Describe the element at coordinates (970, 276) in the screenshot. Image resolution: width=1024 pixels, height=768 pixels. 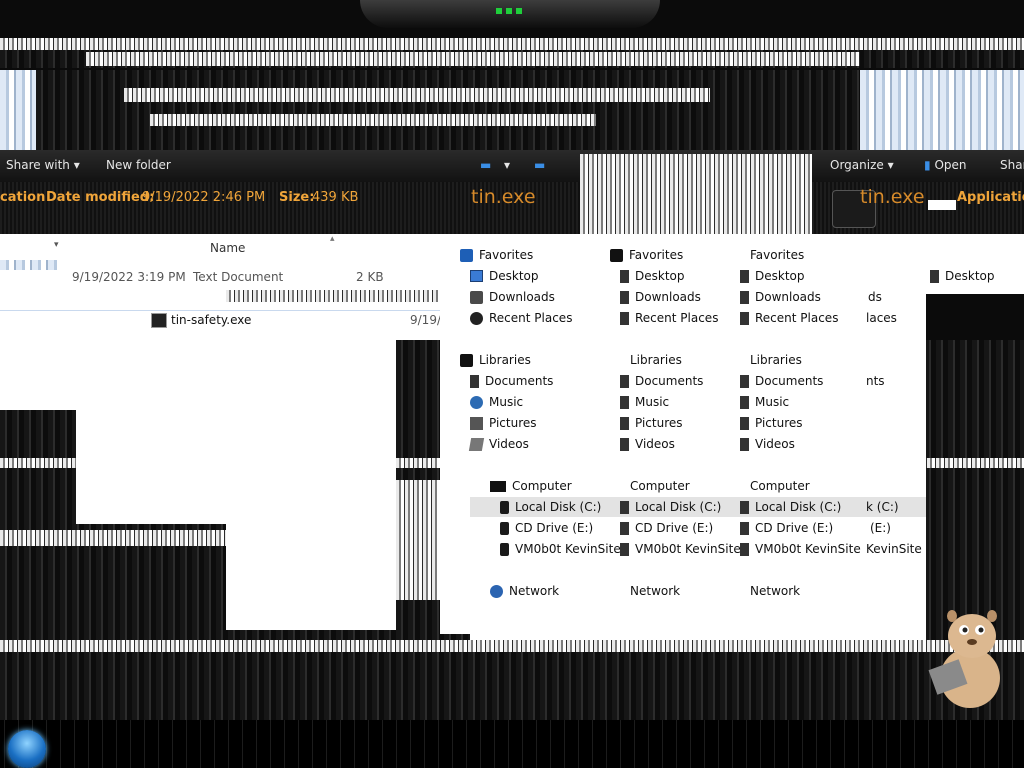
I see `nav-label: Desktop` at that location.